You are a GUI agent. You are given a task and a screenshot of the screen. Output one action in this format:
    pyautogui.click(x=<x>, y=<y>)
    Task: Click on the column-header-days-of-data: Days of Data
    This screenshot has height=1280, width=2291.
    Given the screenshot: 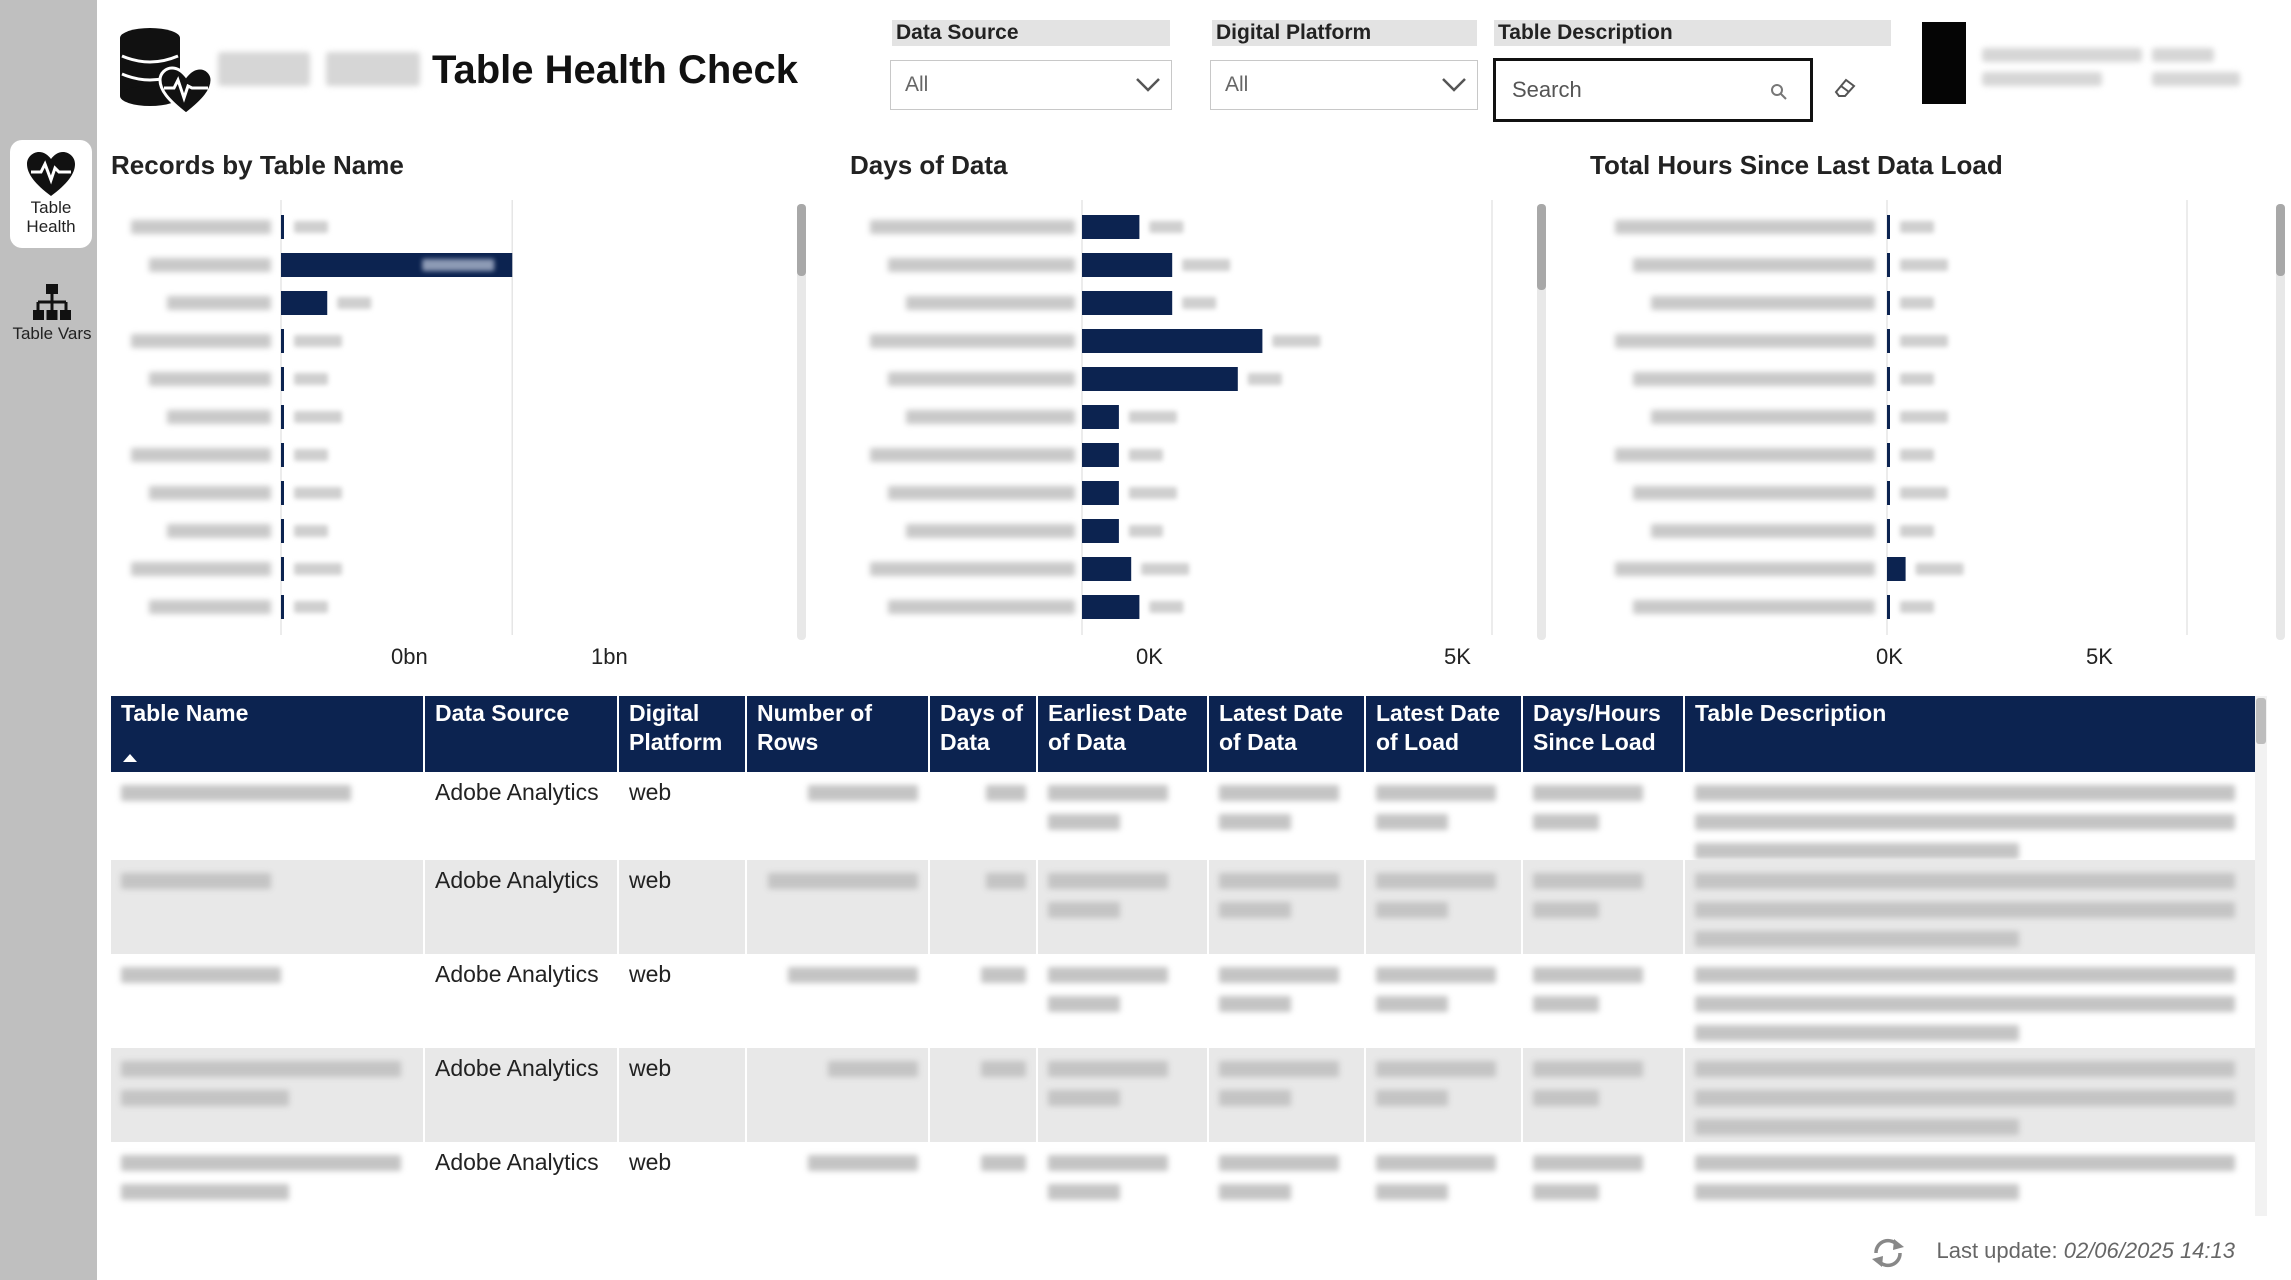 What is the action you would take?
    pyautogui.click(x=984, y=734)
    